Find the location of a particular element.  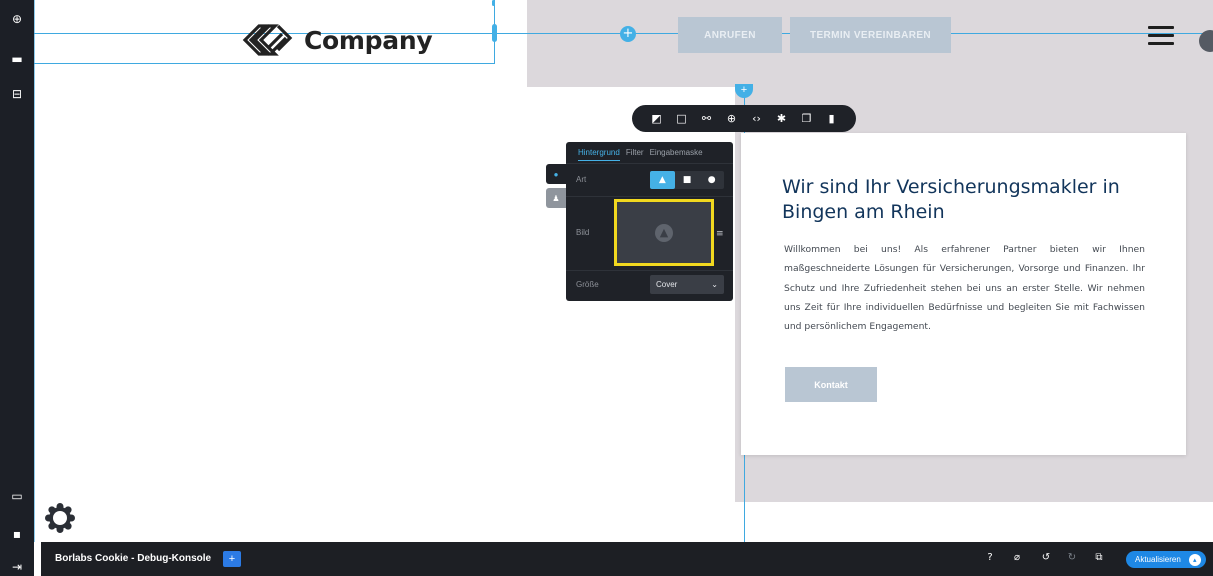

panel-tabs: Hintergrund Filter Eingabemaske is located at coordinates (640, 154).